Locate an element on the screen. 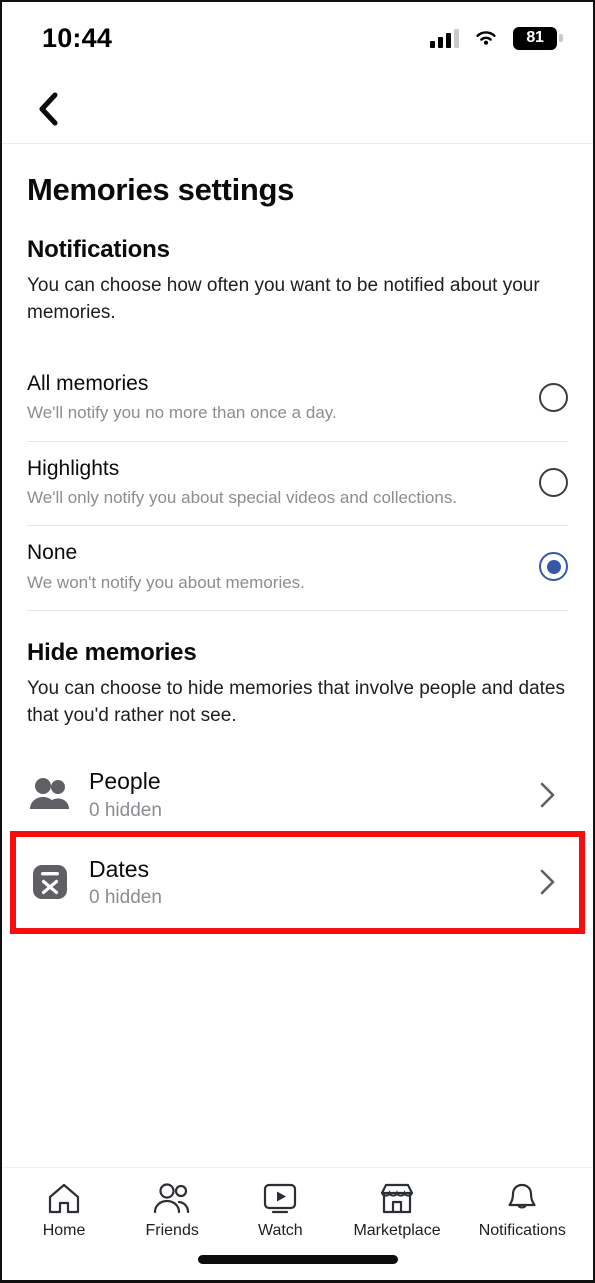 This screenshot has height=1283, width=595. option-text-group: None We won't notify you about memories. is located at coordinates (283, 567).